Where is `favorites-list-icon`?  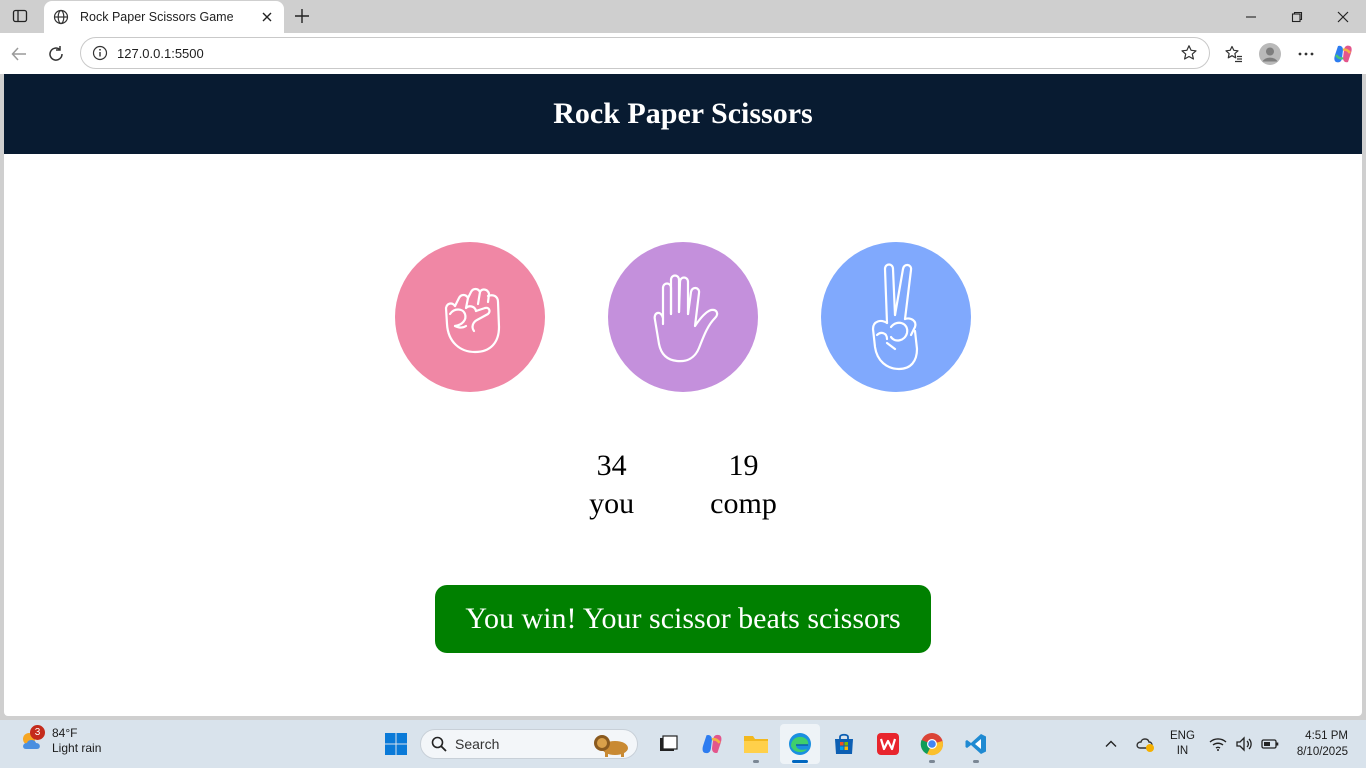
favorites-list-icon is located at coordinates (1233, 54).